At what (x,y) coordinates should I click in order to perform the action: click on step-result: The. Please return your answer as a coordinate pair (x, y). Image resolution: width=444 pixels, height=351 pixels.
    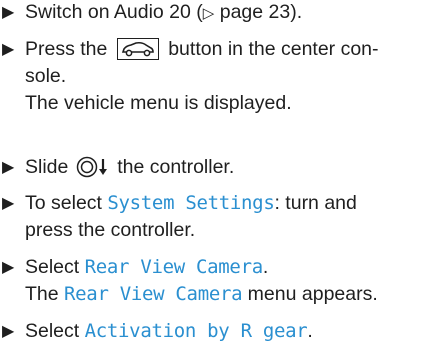
    Looking at the image, I should click on (45, 294).